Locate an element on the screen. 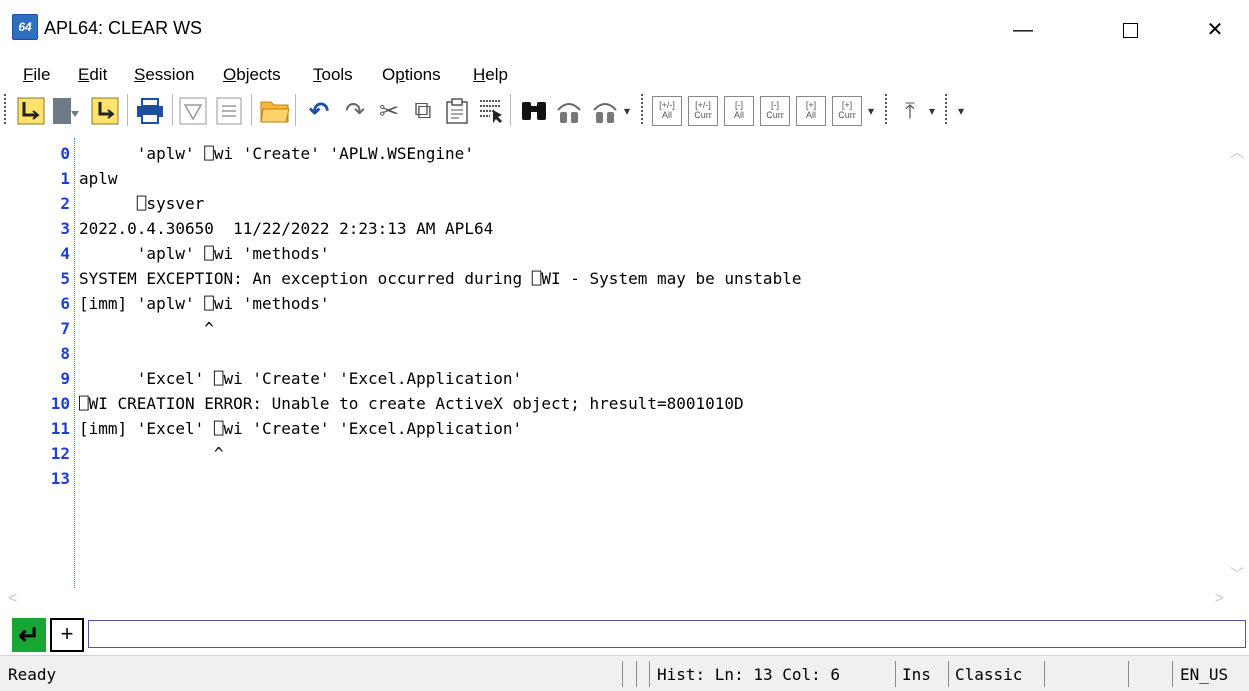 The width and height of the screenshot is (1249, 691). execute-button: ↵ is located at coordinates (29, 635).